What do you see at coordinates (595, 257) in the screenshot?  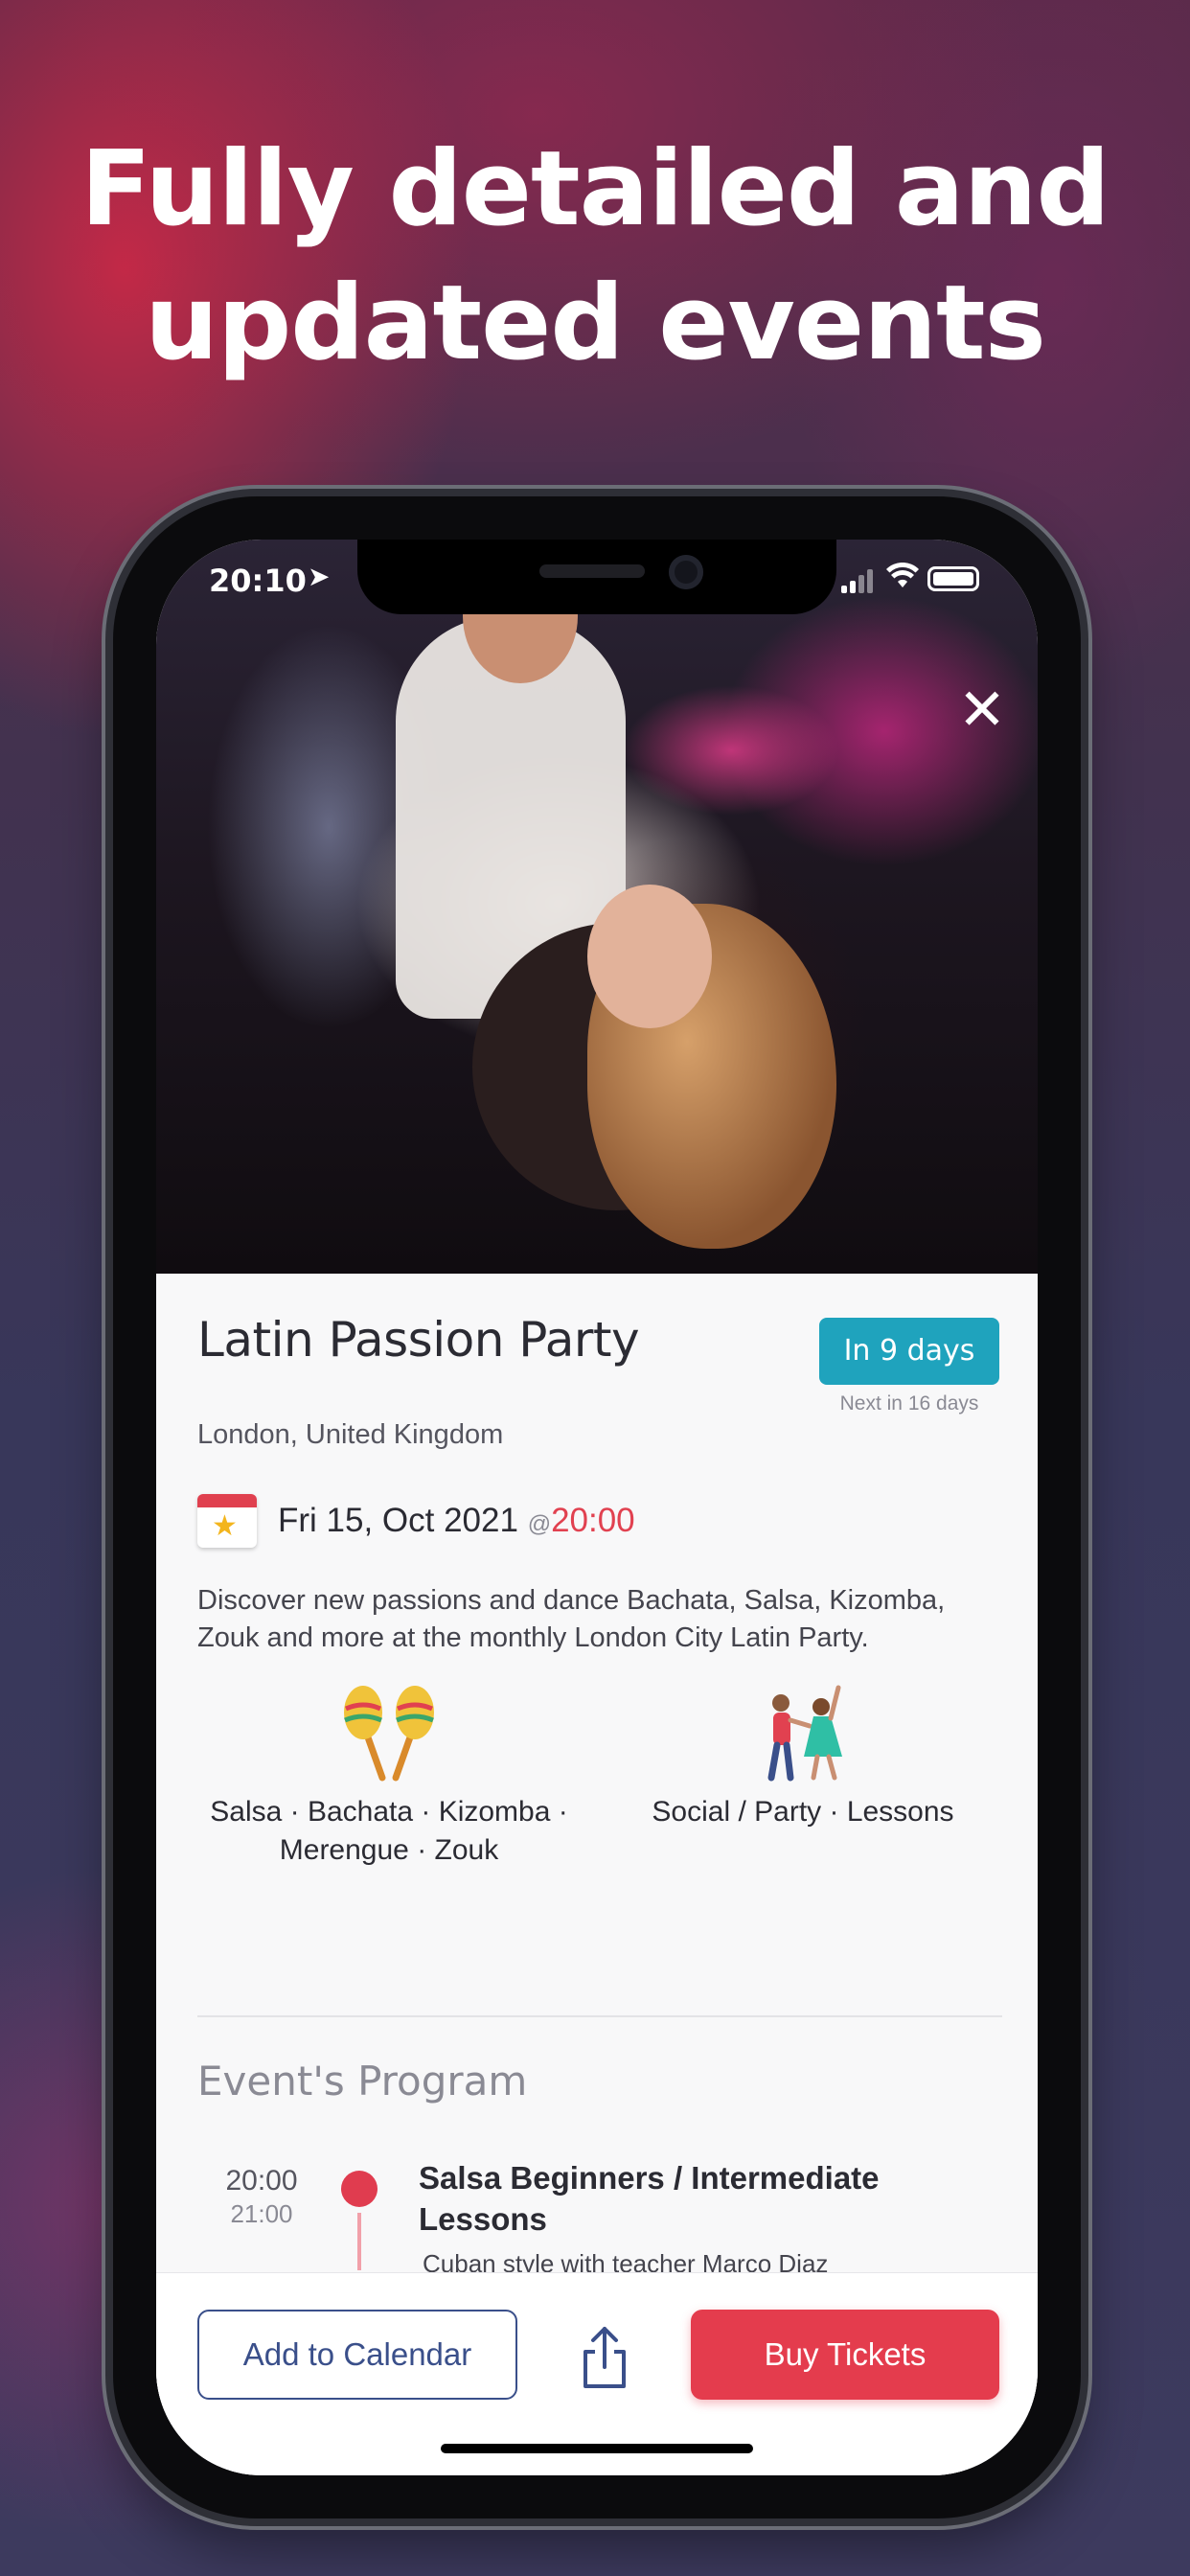 I see `promo-headline: Fully detailed and updated events` at bounding box center [595, 257].